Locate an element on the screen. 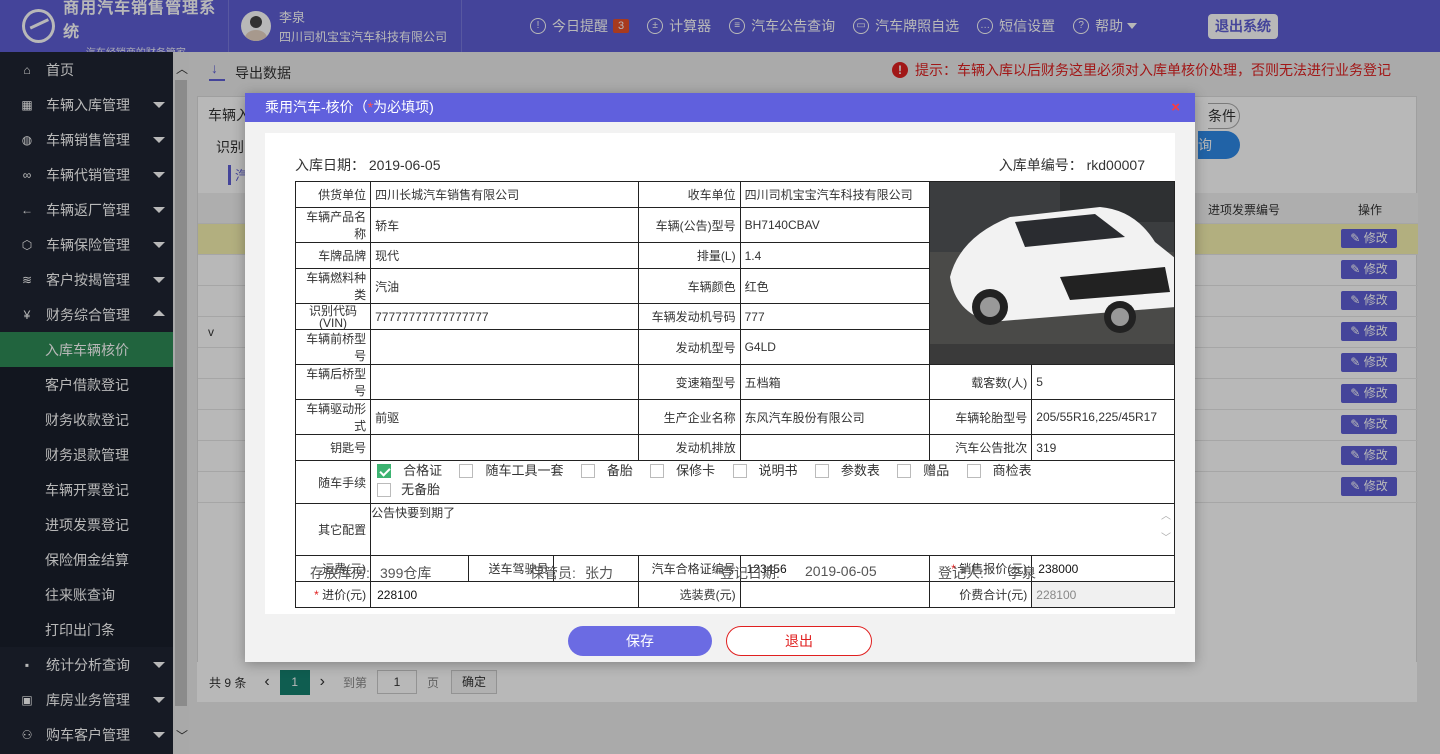  engine-no-label: 车辆发动机号码 is located at coordinates (689, 316).